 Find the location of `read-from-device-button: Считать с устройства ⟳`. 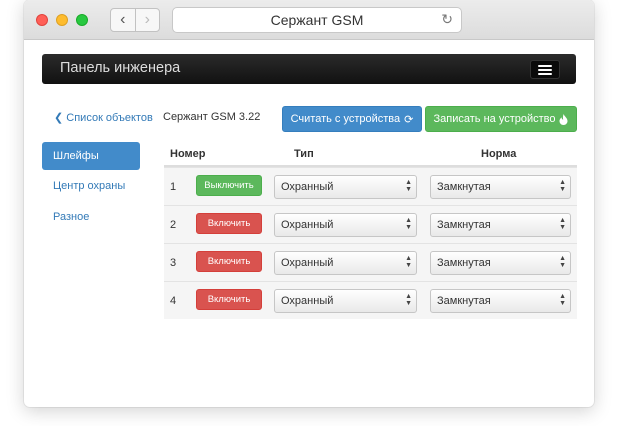

read-from-device-button: Считать с устройства ⟳ is located at coordinates (352, 119).